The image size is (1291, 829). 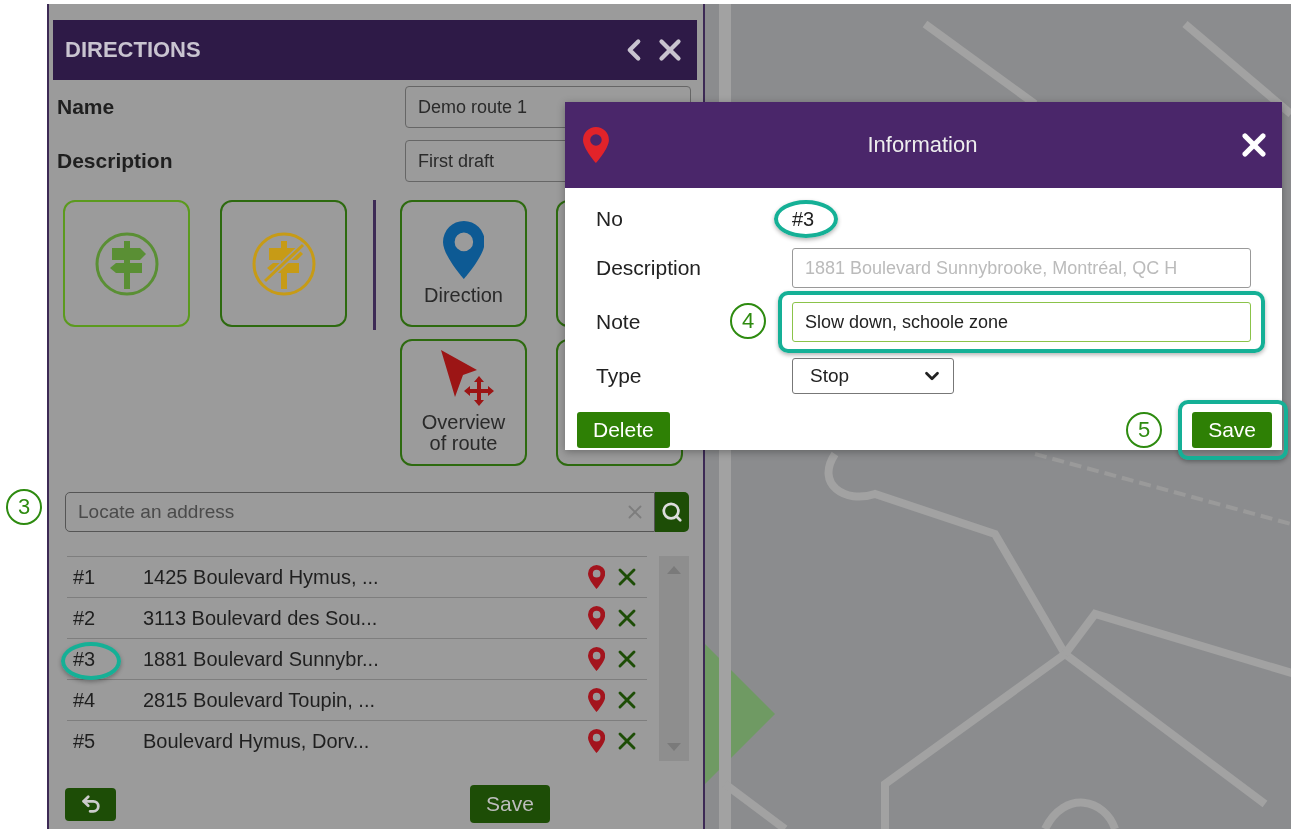 I want to click on stop-number: #2, so click(x=85, y=618).